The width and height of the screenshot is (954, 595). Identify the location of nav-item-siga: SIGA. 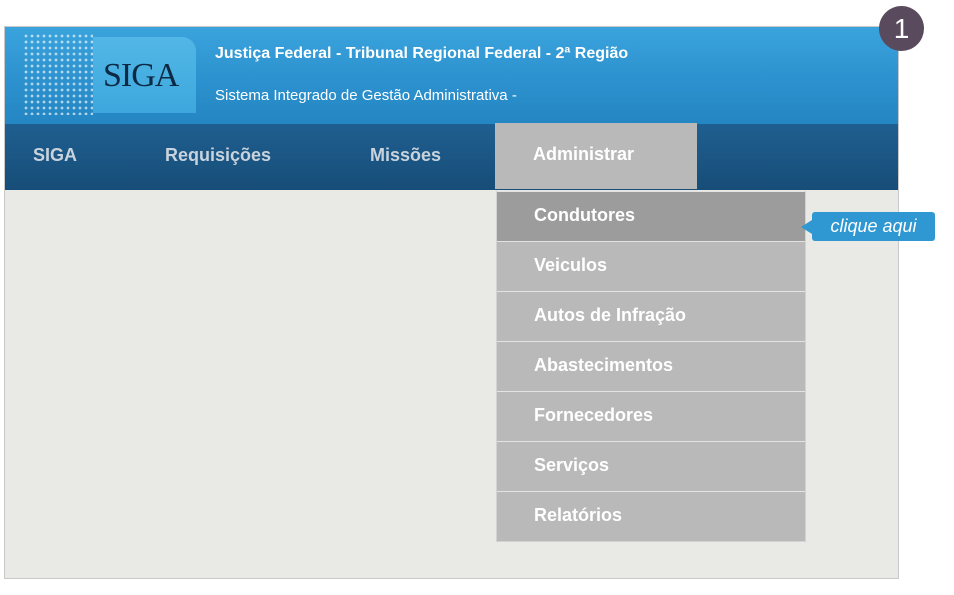
(55, 157).